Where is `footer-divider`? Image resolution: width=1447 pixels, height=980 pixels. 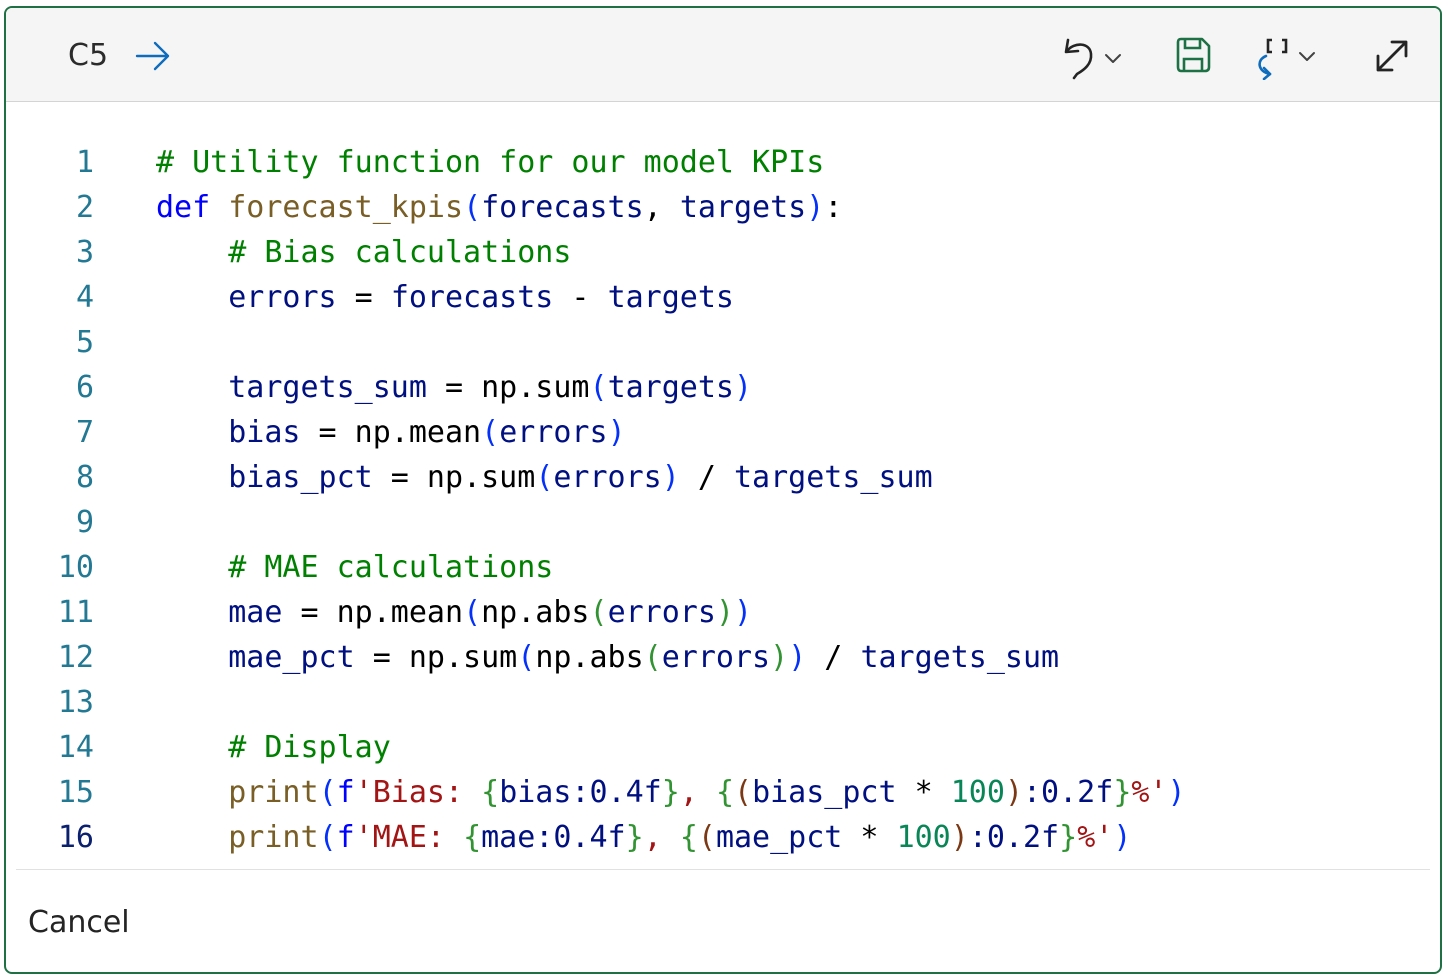 footer-divider is located at coordinates (723, 869).